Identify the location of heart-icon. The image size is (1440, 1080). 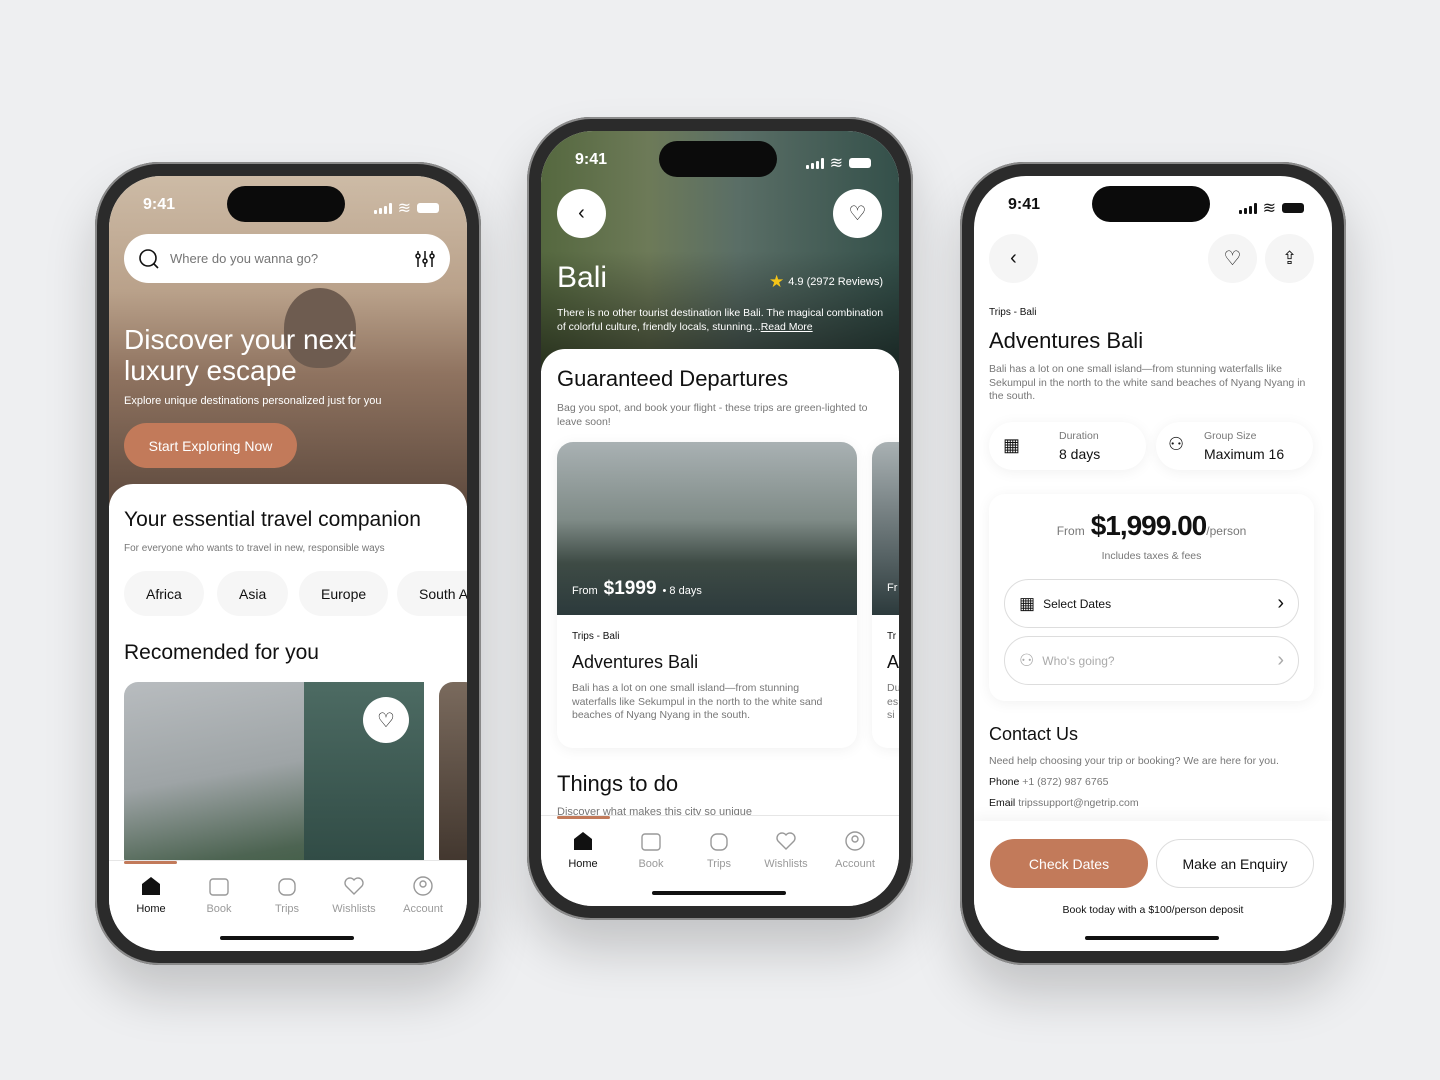
(786, 841).